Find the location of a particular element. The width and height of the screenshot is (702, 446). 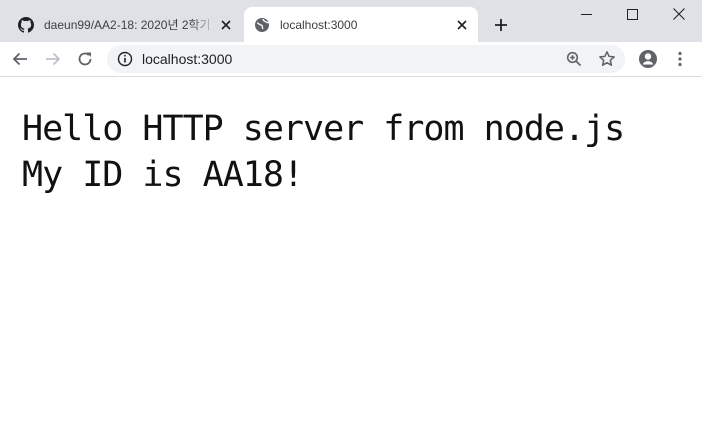

tab-title: localhost:3000 is located at coordinates (319, 24).